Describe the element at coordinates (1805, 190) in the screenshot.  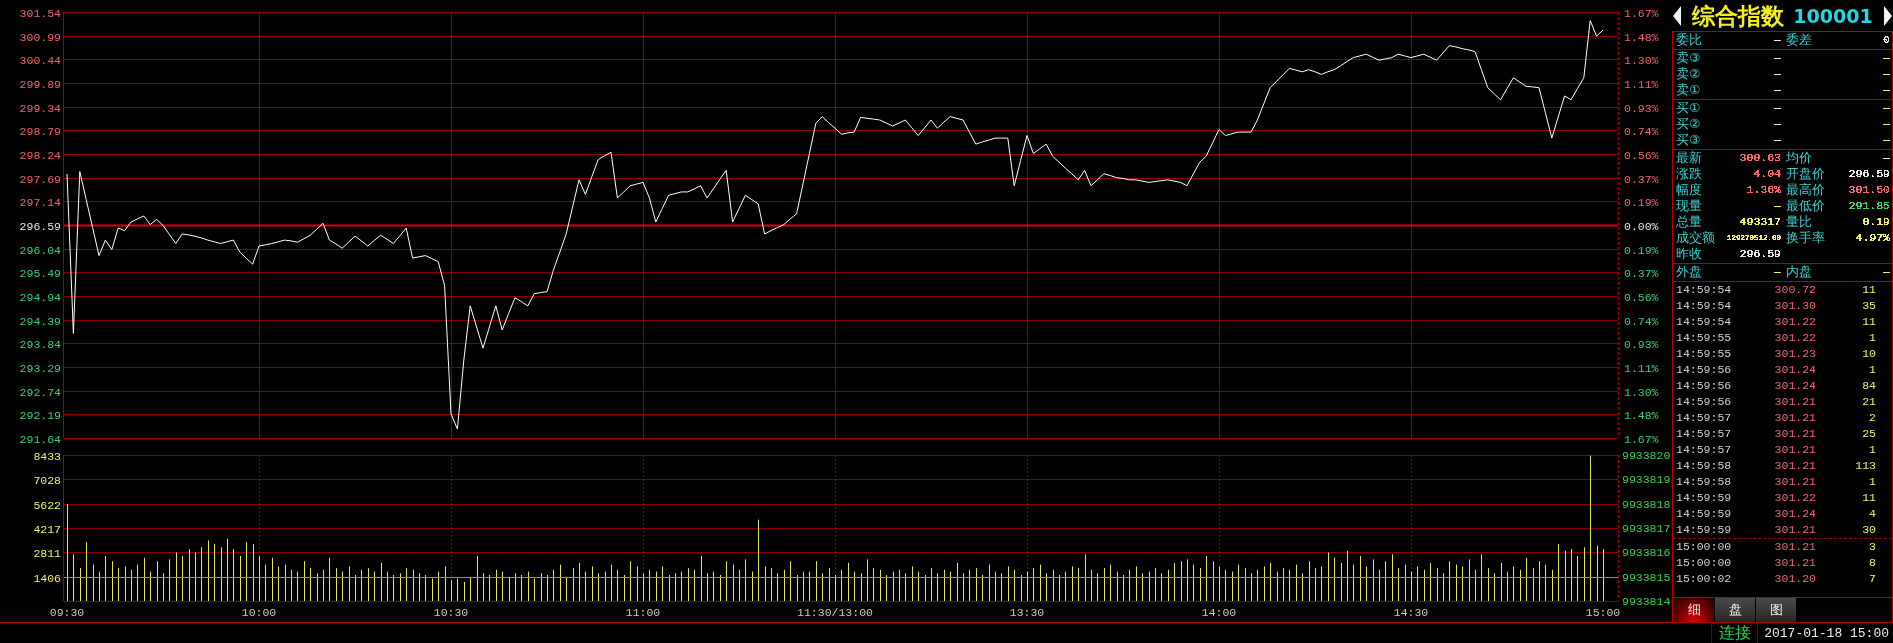
I see `field-label: 最高价` at that location.